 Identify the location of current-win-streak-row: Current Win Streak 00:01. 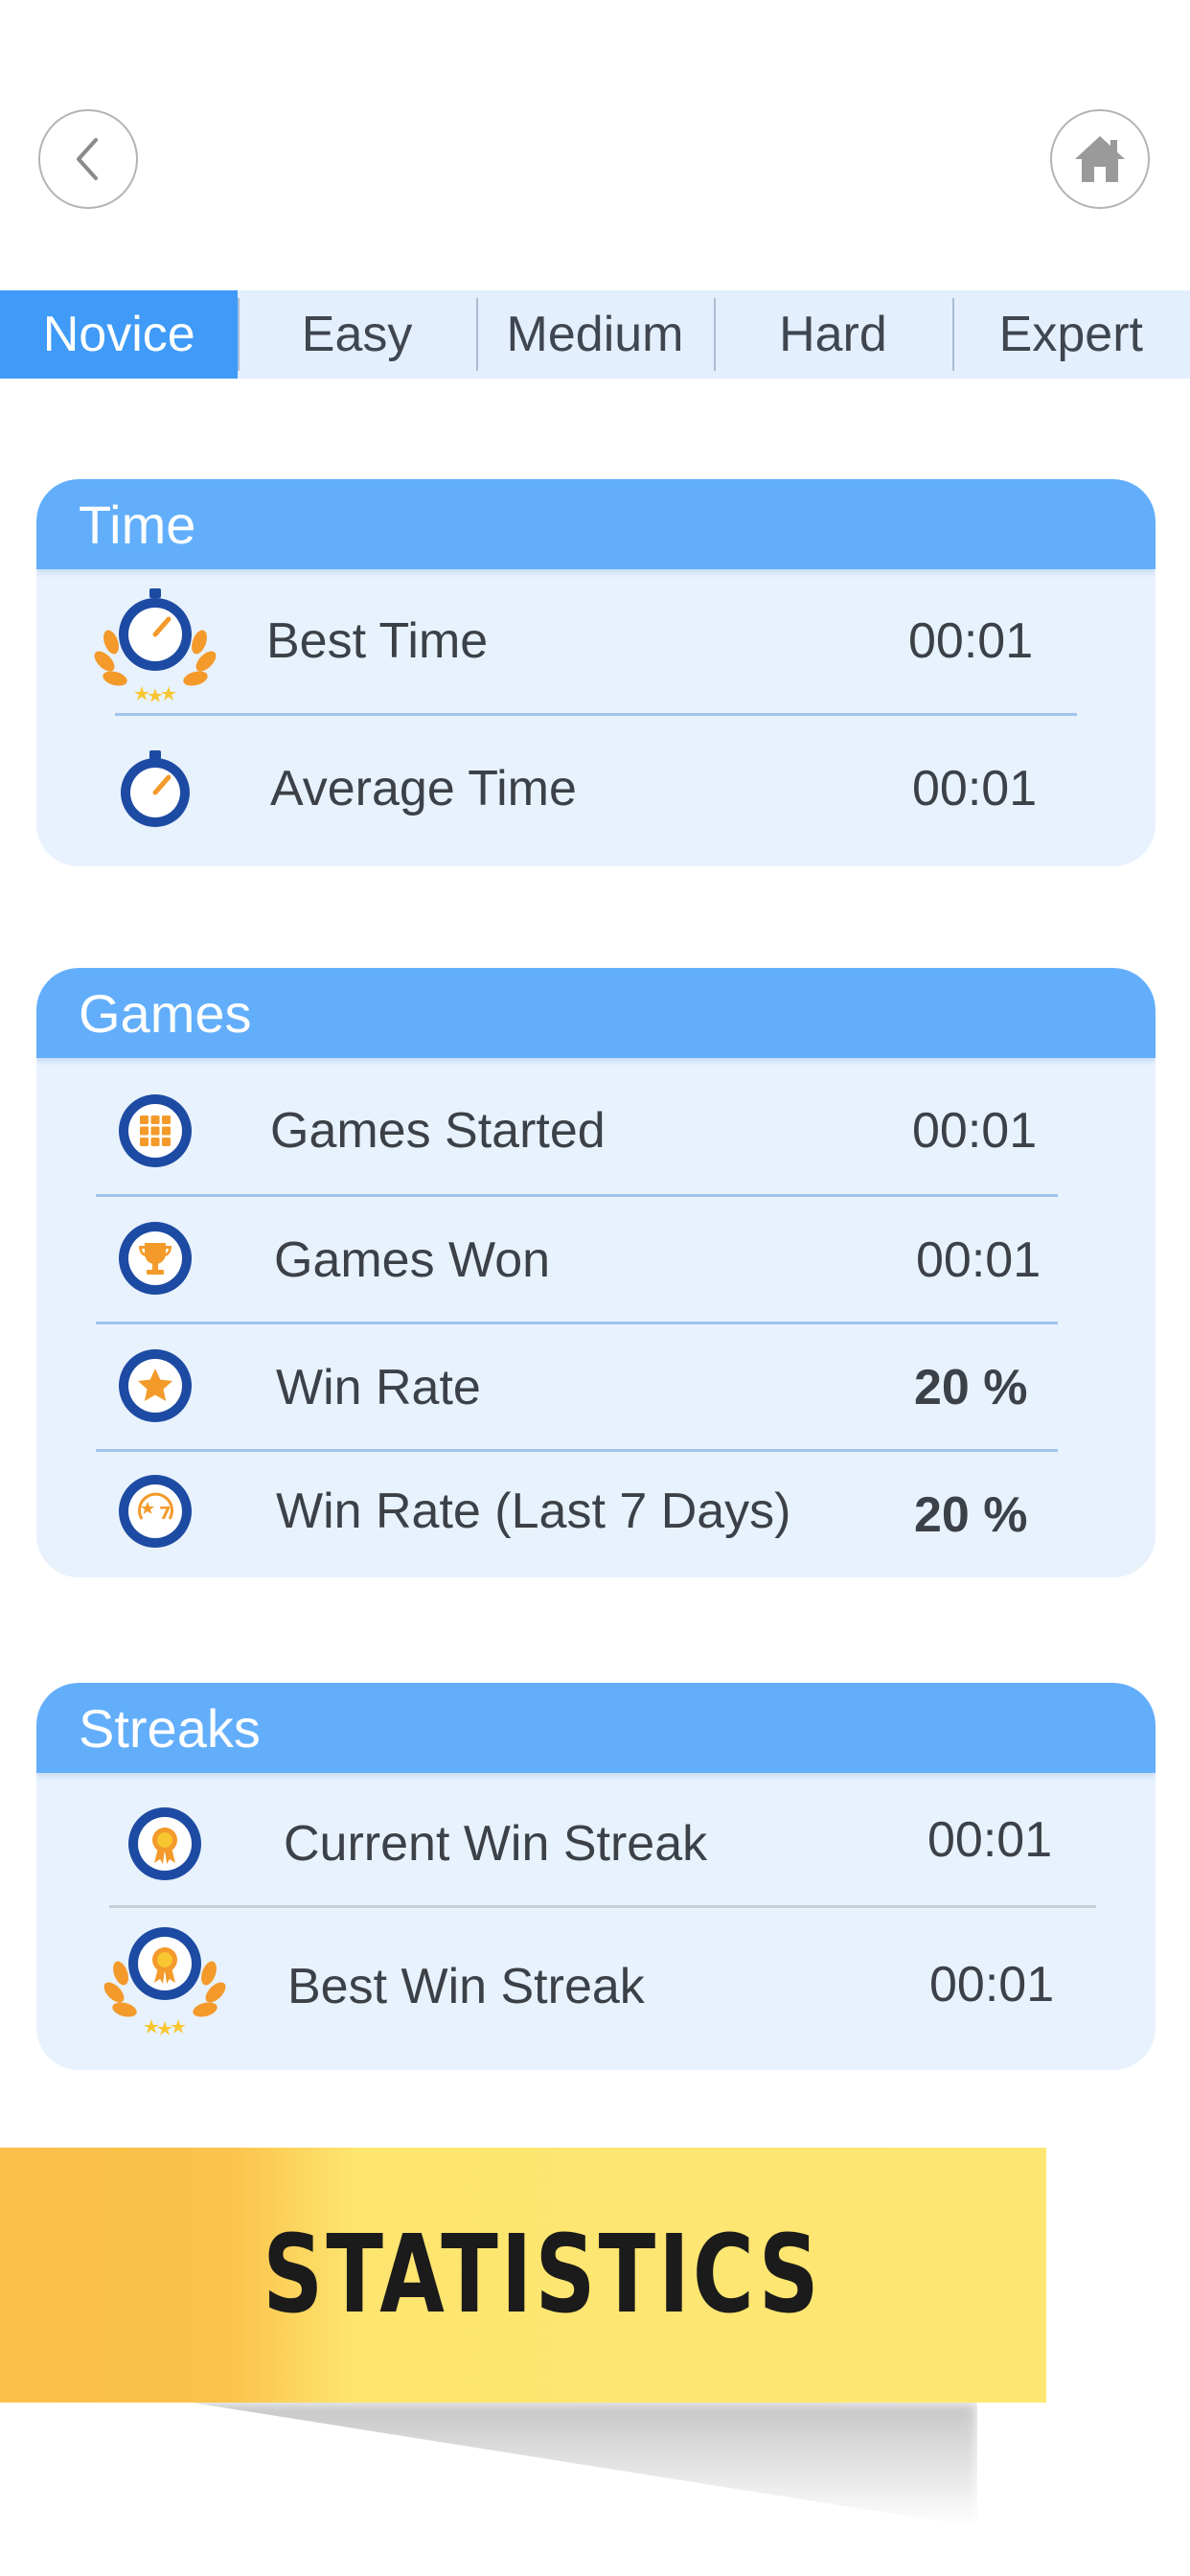
(596, 1844).